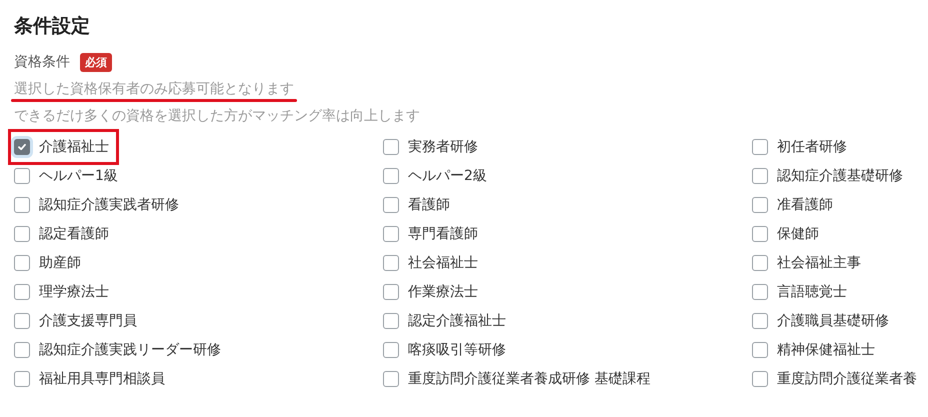  I want to click on checkbox-option: 社会福祉主事, so click(808, 263).